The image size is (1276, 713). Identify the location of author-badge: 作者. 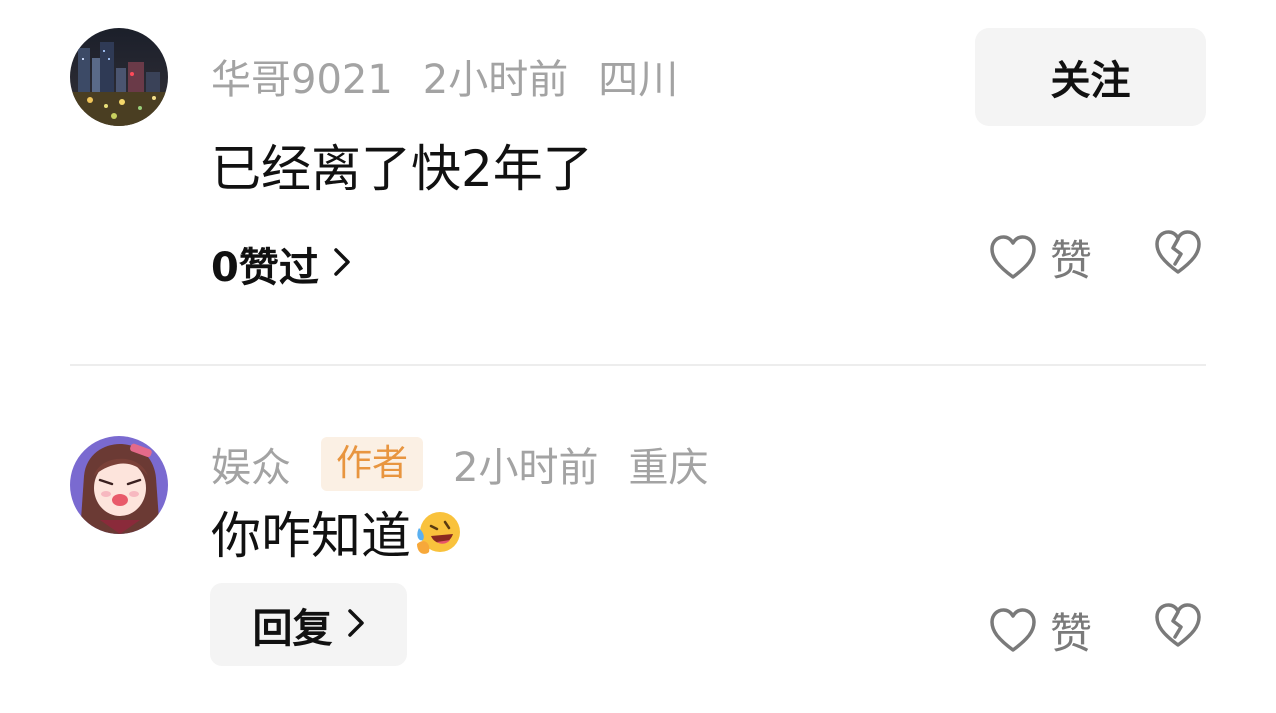
(372, 464).